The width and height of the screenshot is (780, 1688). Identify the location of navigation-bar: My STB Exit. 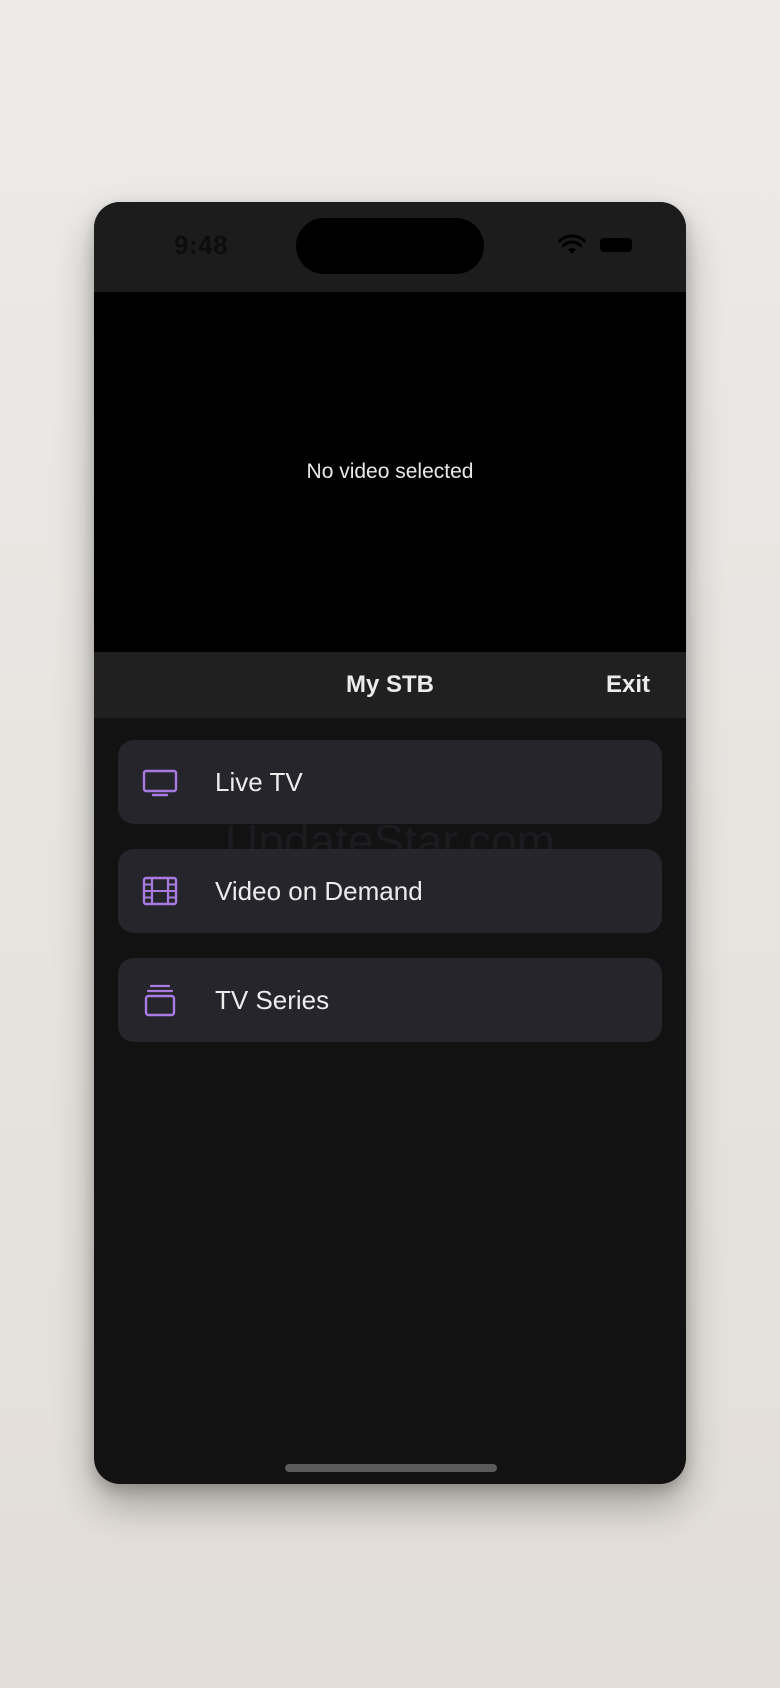
(390, 685).